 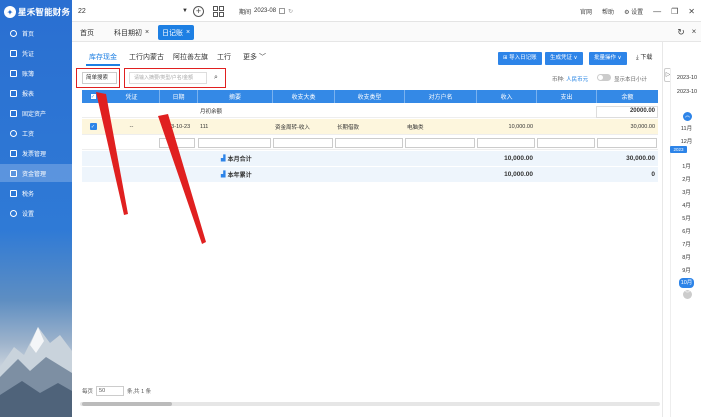 What do you see at coordinates (681, 32) in the screenshot?
I see `refresh-icon: ↻` at bounding box center [681, 32].